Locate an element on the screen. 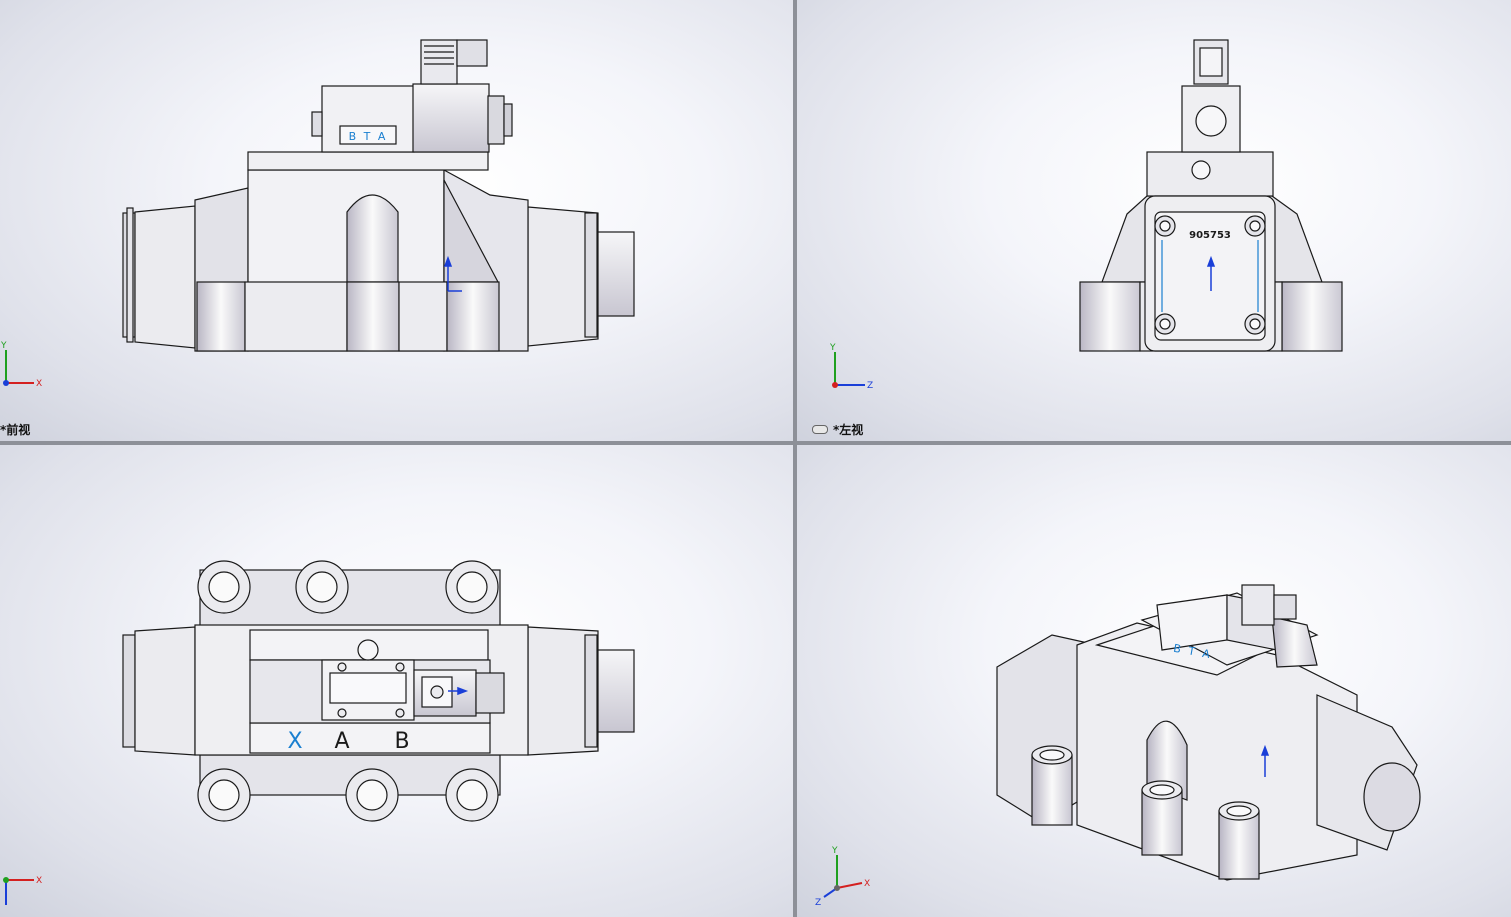 This screenshot has width=1511, height=917. coordinate-triad-top: X is located at coordinates (22, 890).